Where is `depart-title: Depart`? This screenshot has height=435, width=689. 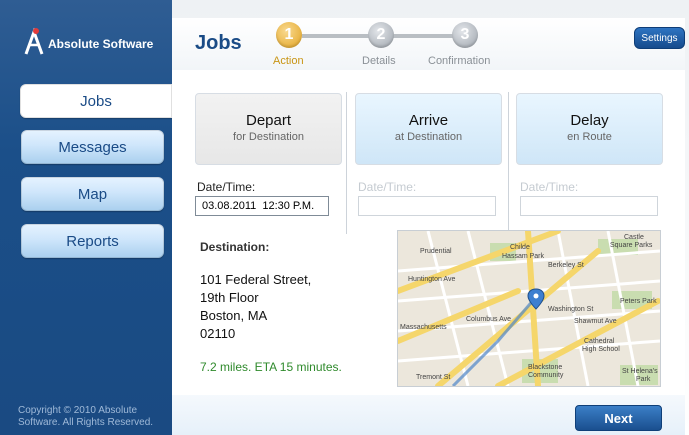
depart-title: Depart is located at coordinates (268, 120).